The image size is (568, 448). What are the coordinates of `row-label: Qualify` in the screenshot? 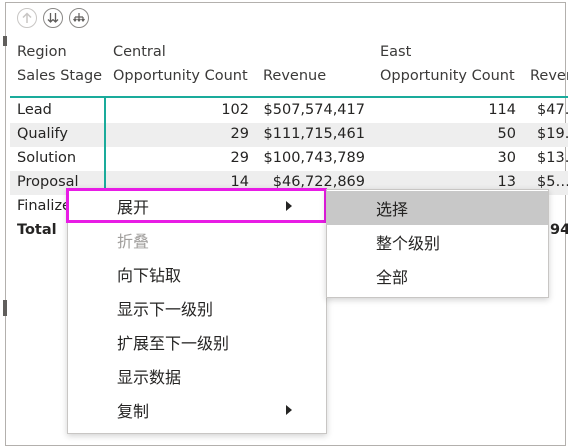 It's located at (42, 134).